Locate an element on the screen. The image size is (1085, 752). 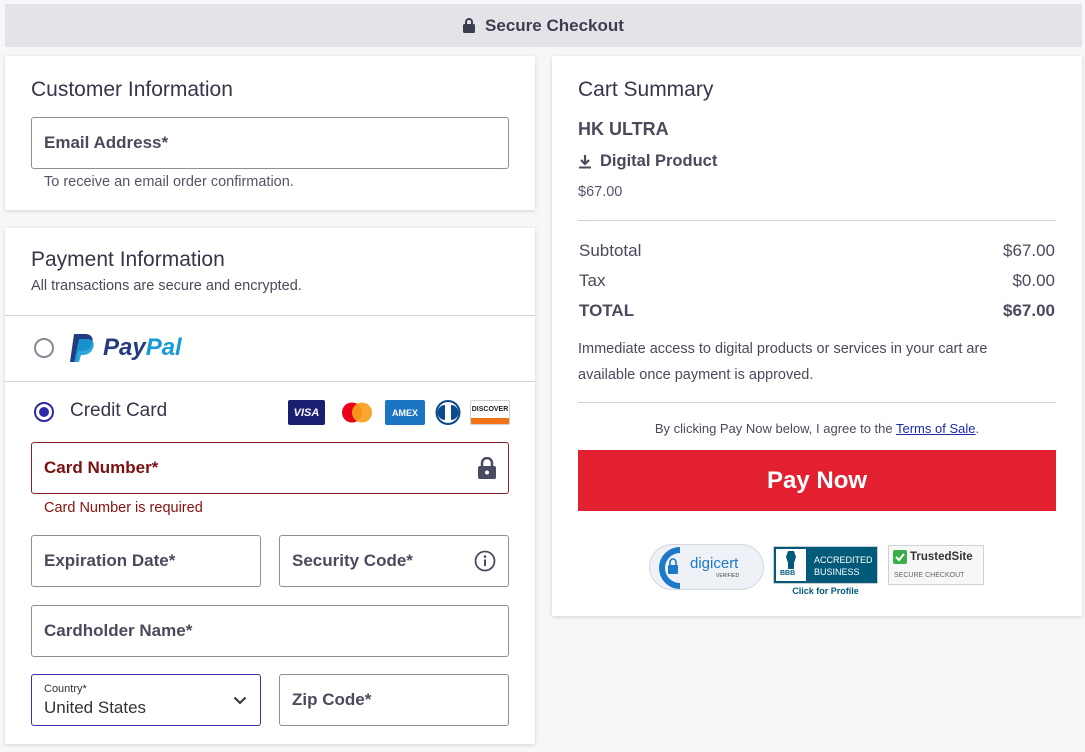
security-code-field: Security Code* is located at coordinates (394, 561).